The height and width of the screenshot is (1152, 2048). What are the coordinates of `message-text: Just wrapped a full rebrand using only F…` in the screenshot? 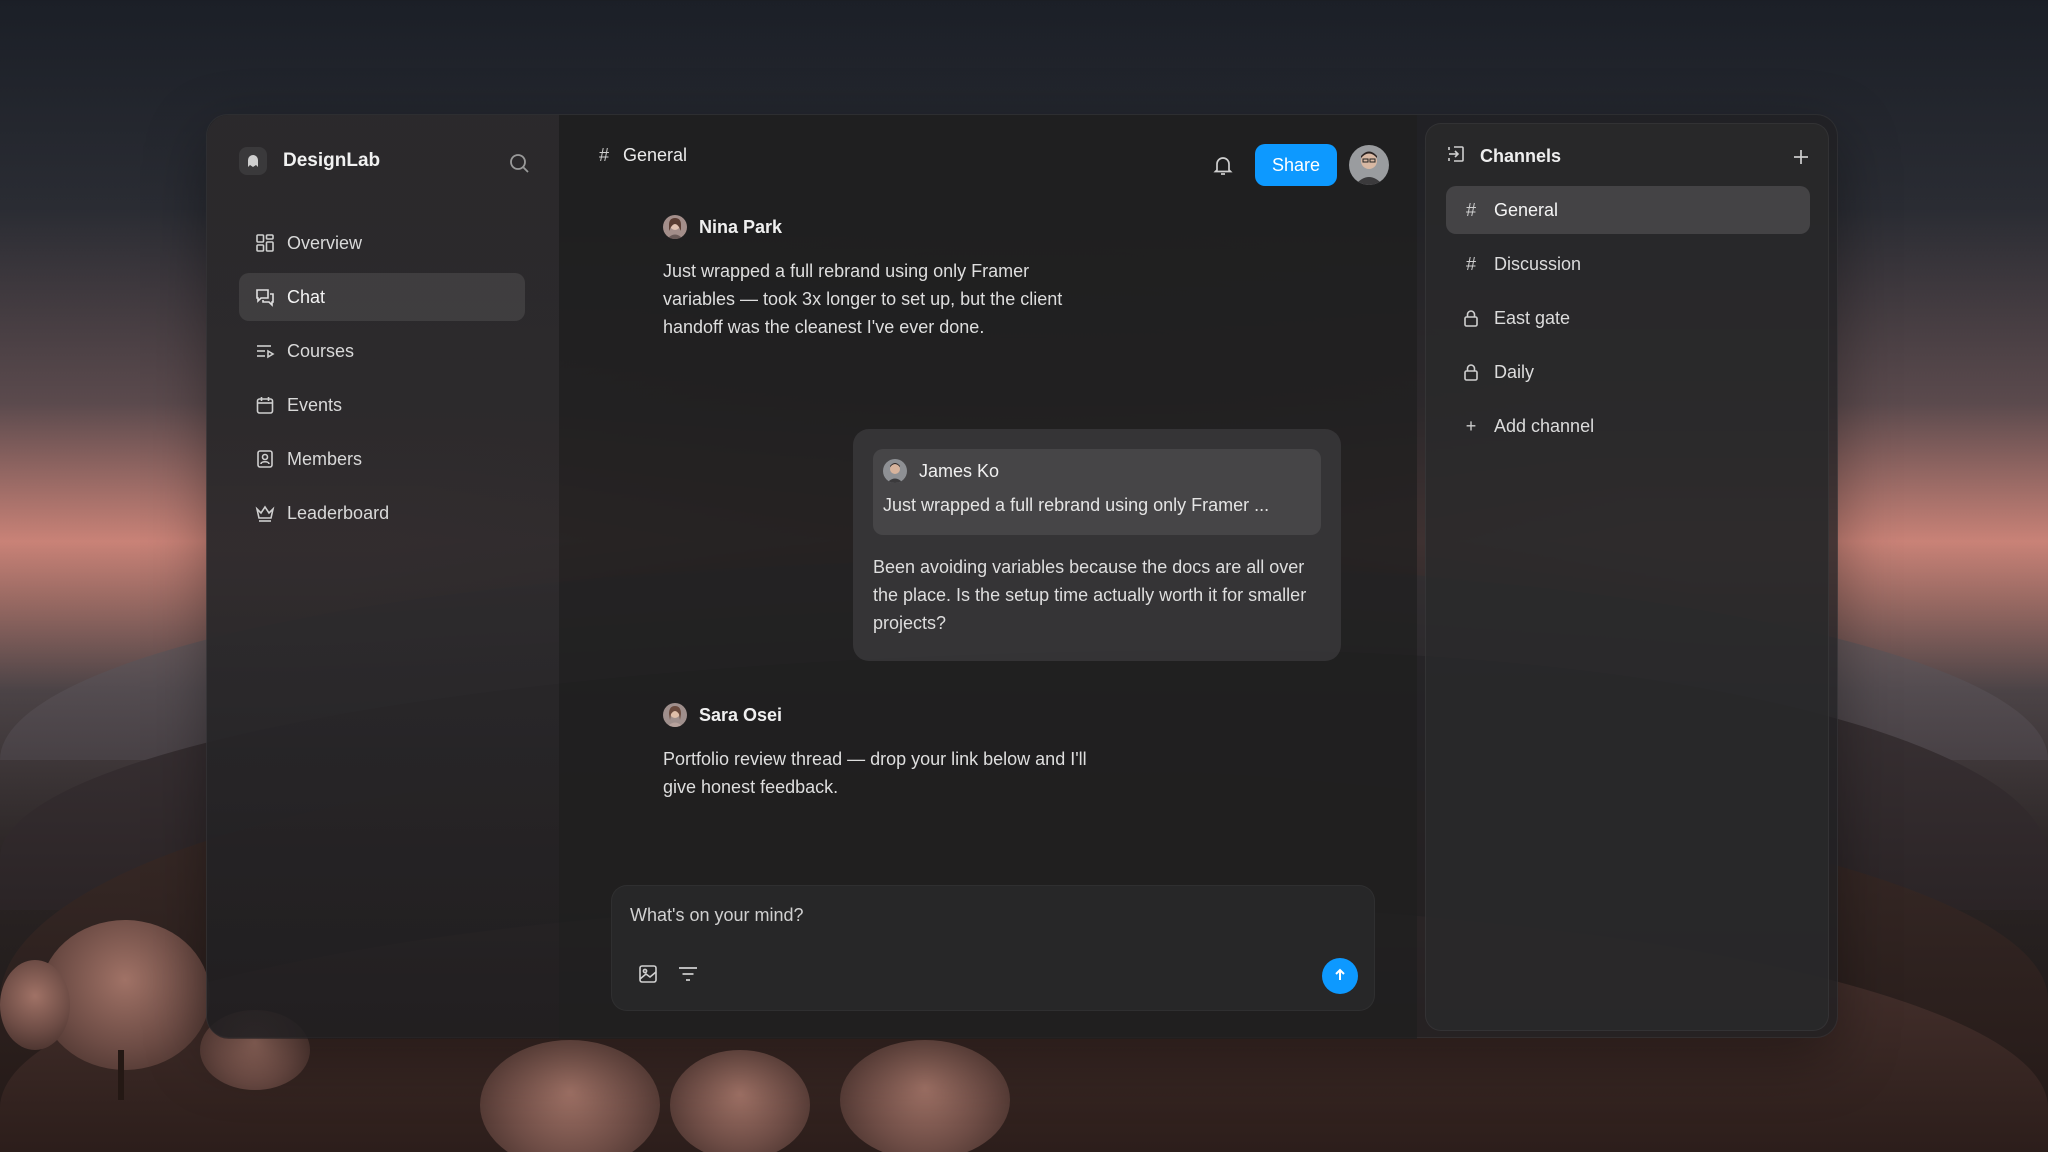 It's located at (863, 299).